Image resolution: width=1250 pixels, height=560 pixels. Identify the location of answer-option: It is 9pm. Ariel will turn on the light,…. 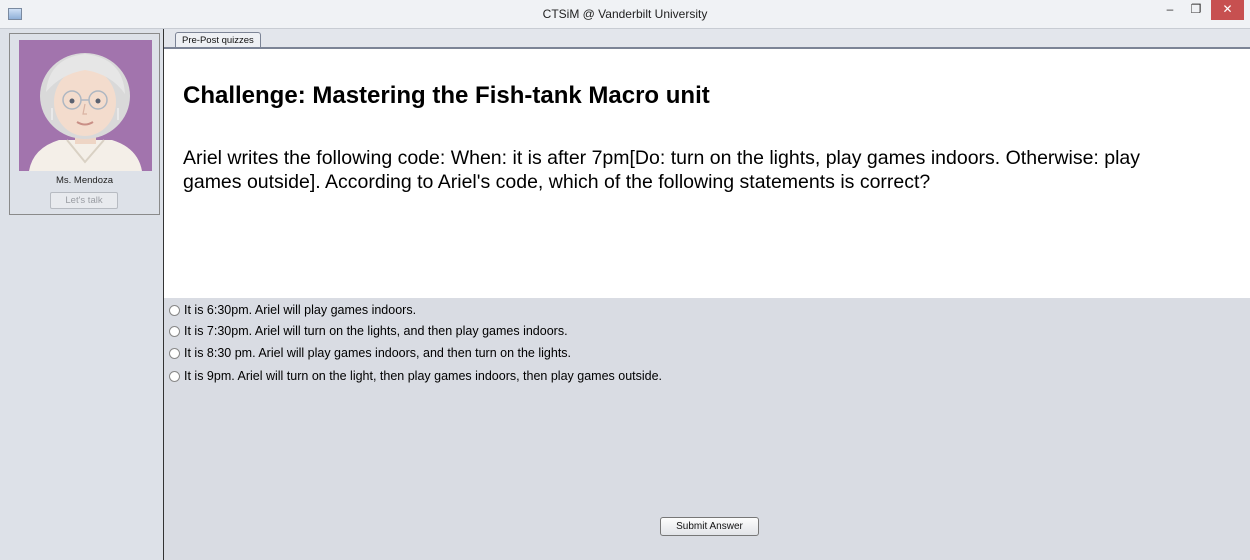
(415, 376).